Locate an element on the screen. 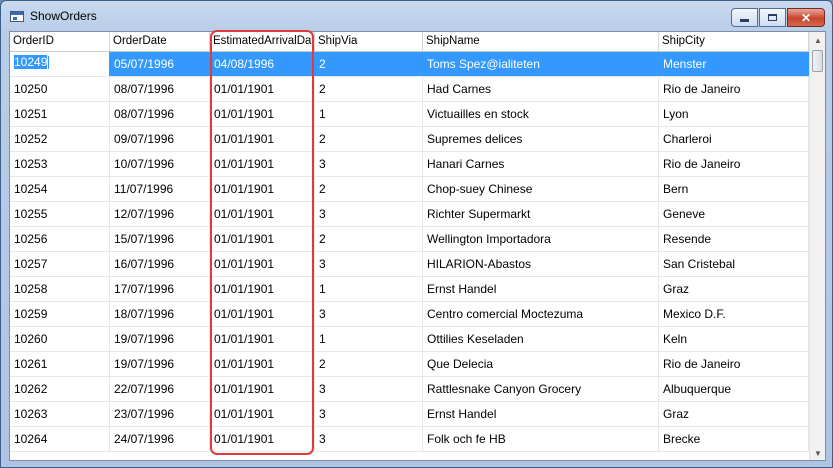  cell-orderdate: 09/07/1996 is located at coordinates (160, 139).